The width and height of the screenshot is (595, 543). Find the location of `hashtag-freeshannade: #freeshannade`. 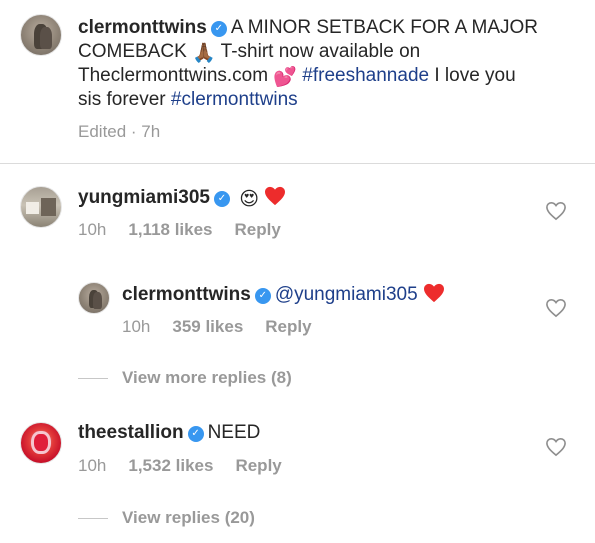

hashtag-freeshannade: #freeshannade is located at coordinates (365, 75).